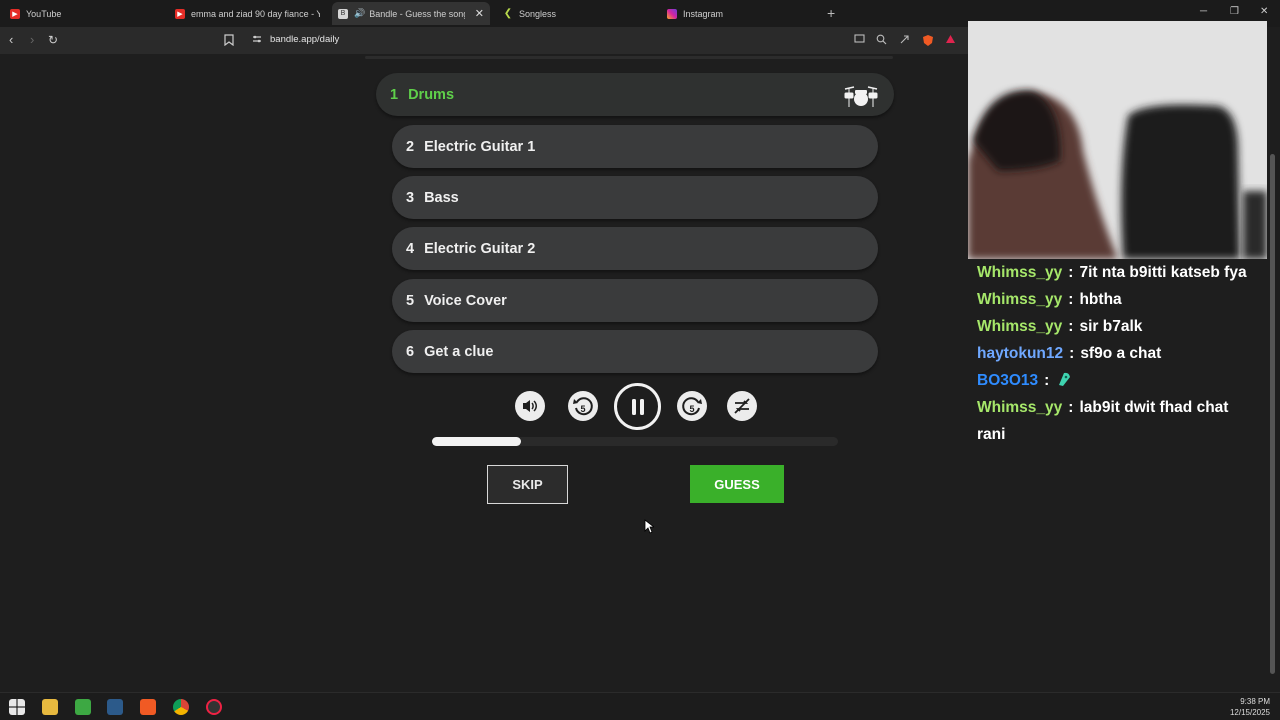  What do you see at coordinates (83, 707) in the screenshot?
I see `app-green-icon` at bounding box center [83, 707].